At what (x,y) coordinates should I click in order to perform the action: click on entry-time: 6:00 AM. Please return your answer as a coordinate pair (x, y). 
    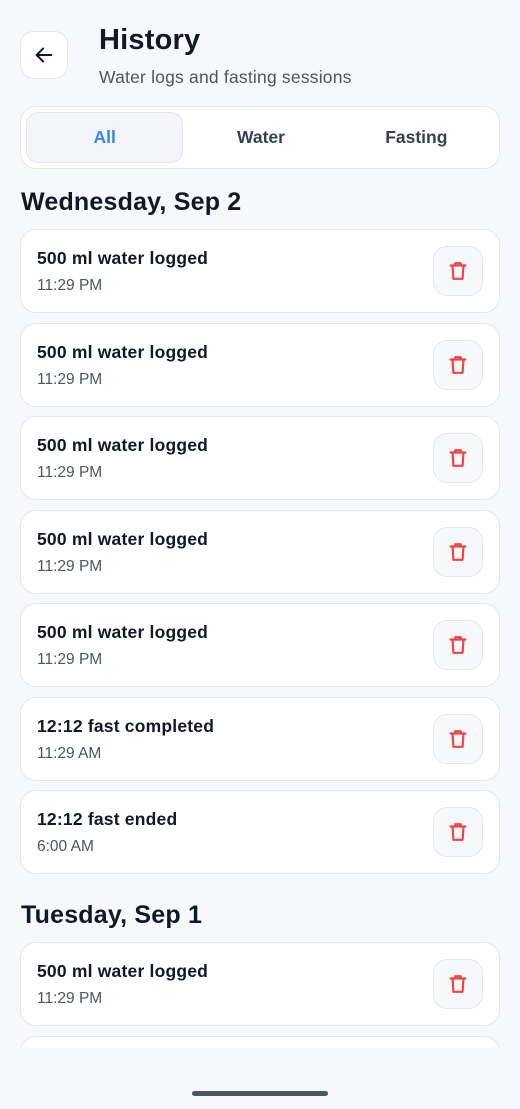
    Looking at the image, I should click on (65, 846).